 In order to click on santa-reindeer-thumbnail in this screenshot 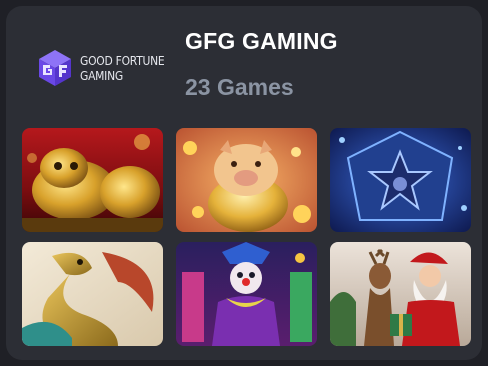, I will do `click(400, 294)`.